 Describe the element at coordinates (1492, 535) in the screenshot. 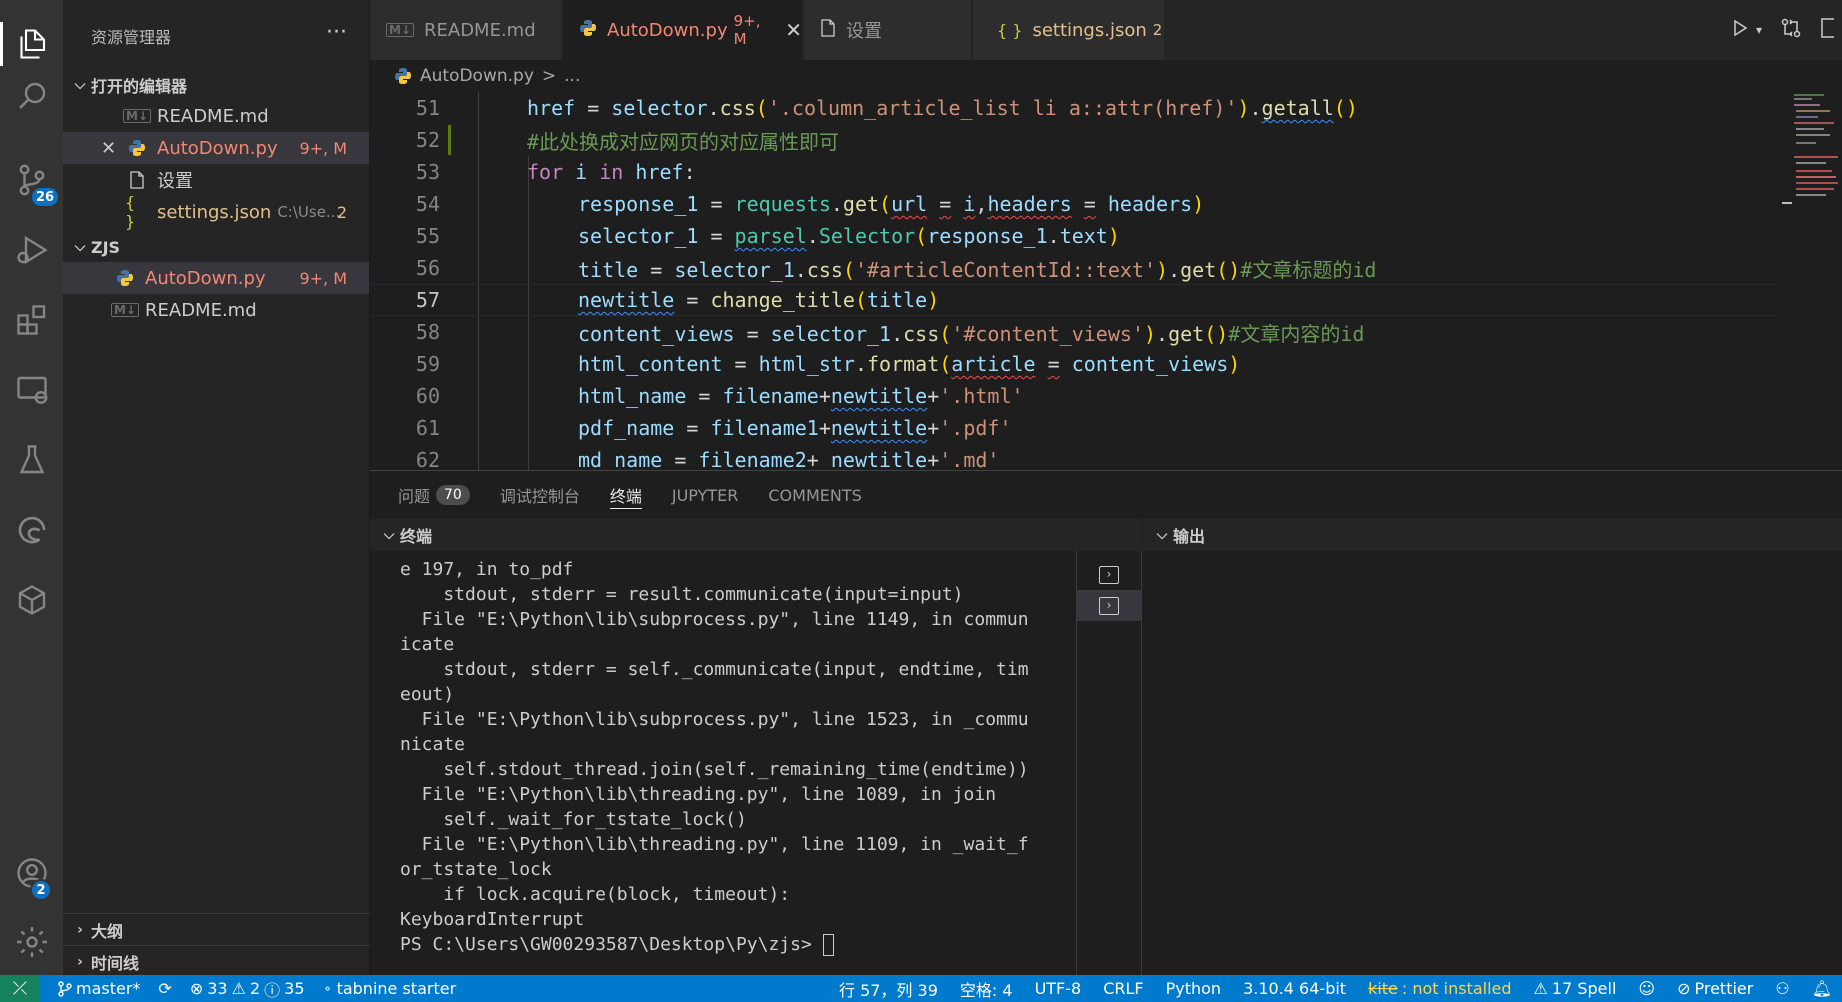

I see `output-section-header: ⌵ 输出` at that location.